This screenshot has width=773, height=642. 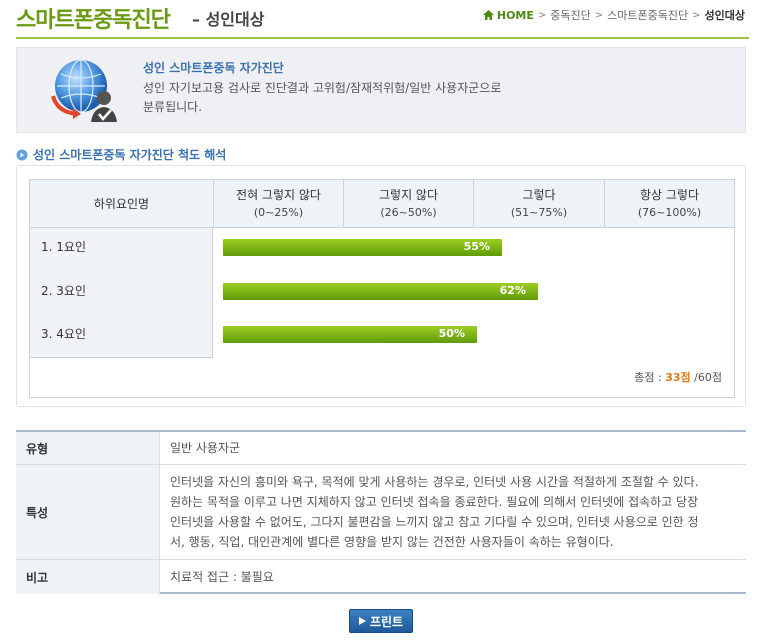 What do you see at coordinates (173, 107) in the screenshot?
I see `intro-line: 분류됩니다.` at bounding box center [173, 107].